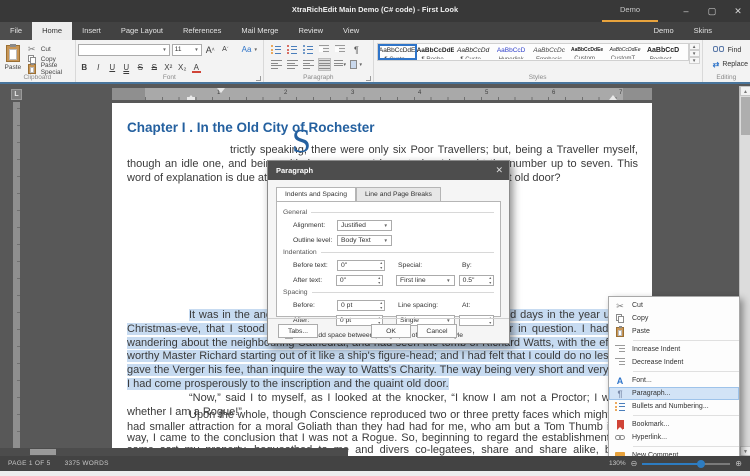 The width and height of the screenshot is (750, 476). Describe the element at coordinates (630, 11) in the screenshot. I see `titlebar-demo-tab: Demo` at that location.